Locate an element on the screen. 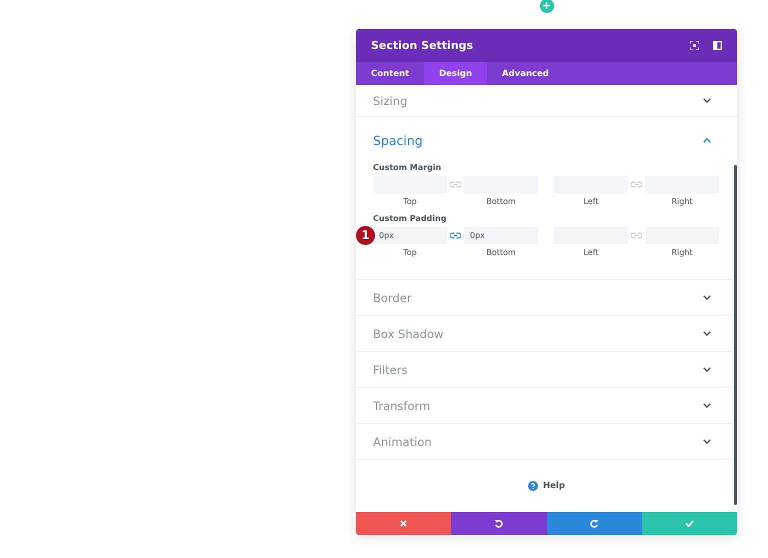 The width and height of the screenshot is (768, 558). undo-icon is located at coordinates (499, 523).